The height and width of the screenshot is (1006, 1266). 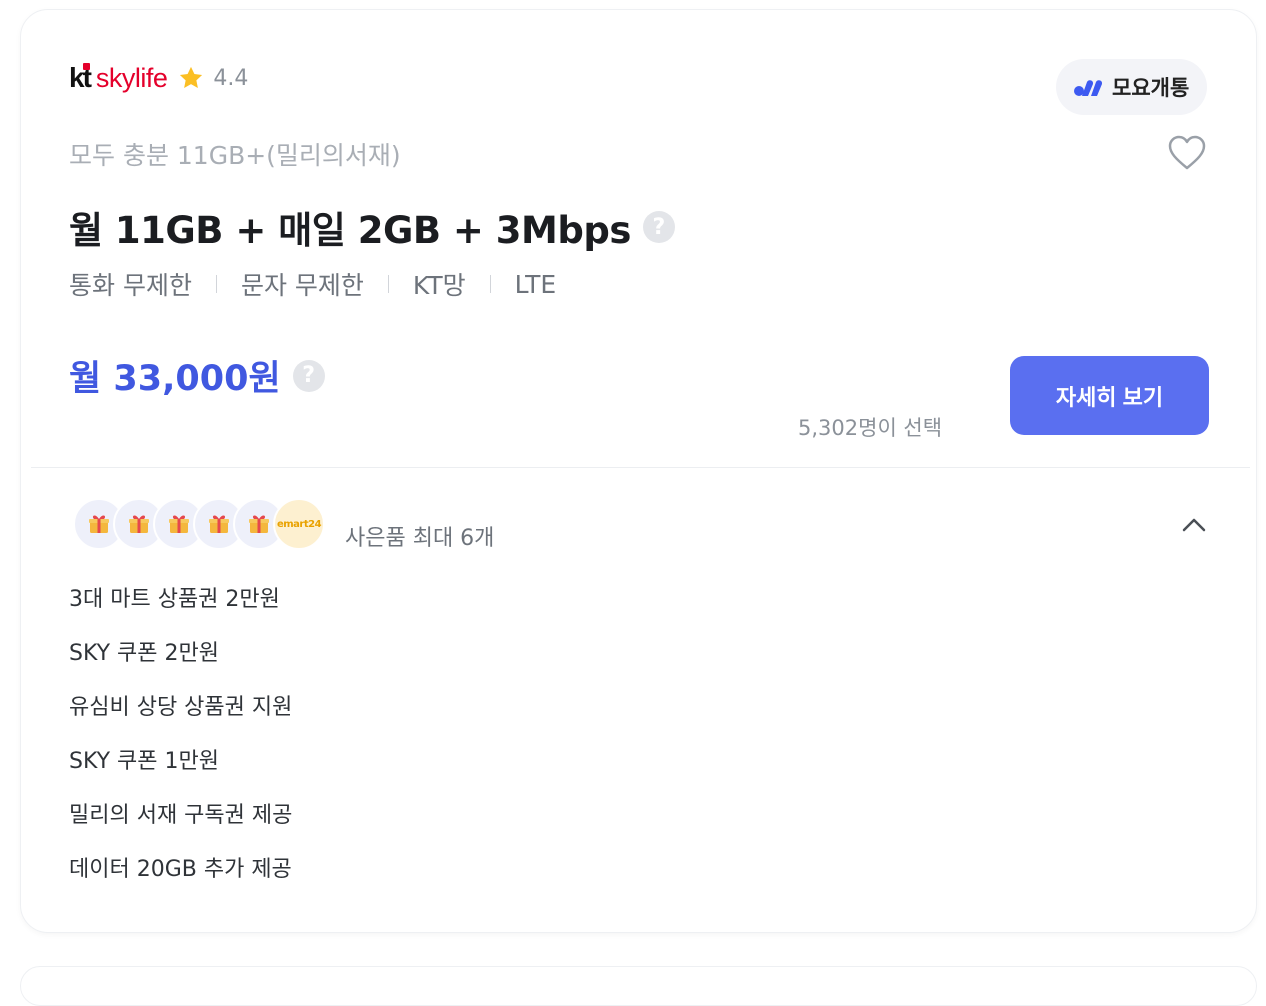 I want to click on selected-count: 5,302명이 선택, so click(x=870, y=428).